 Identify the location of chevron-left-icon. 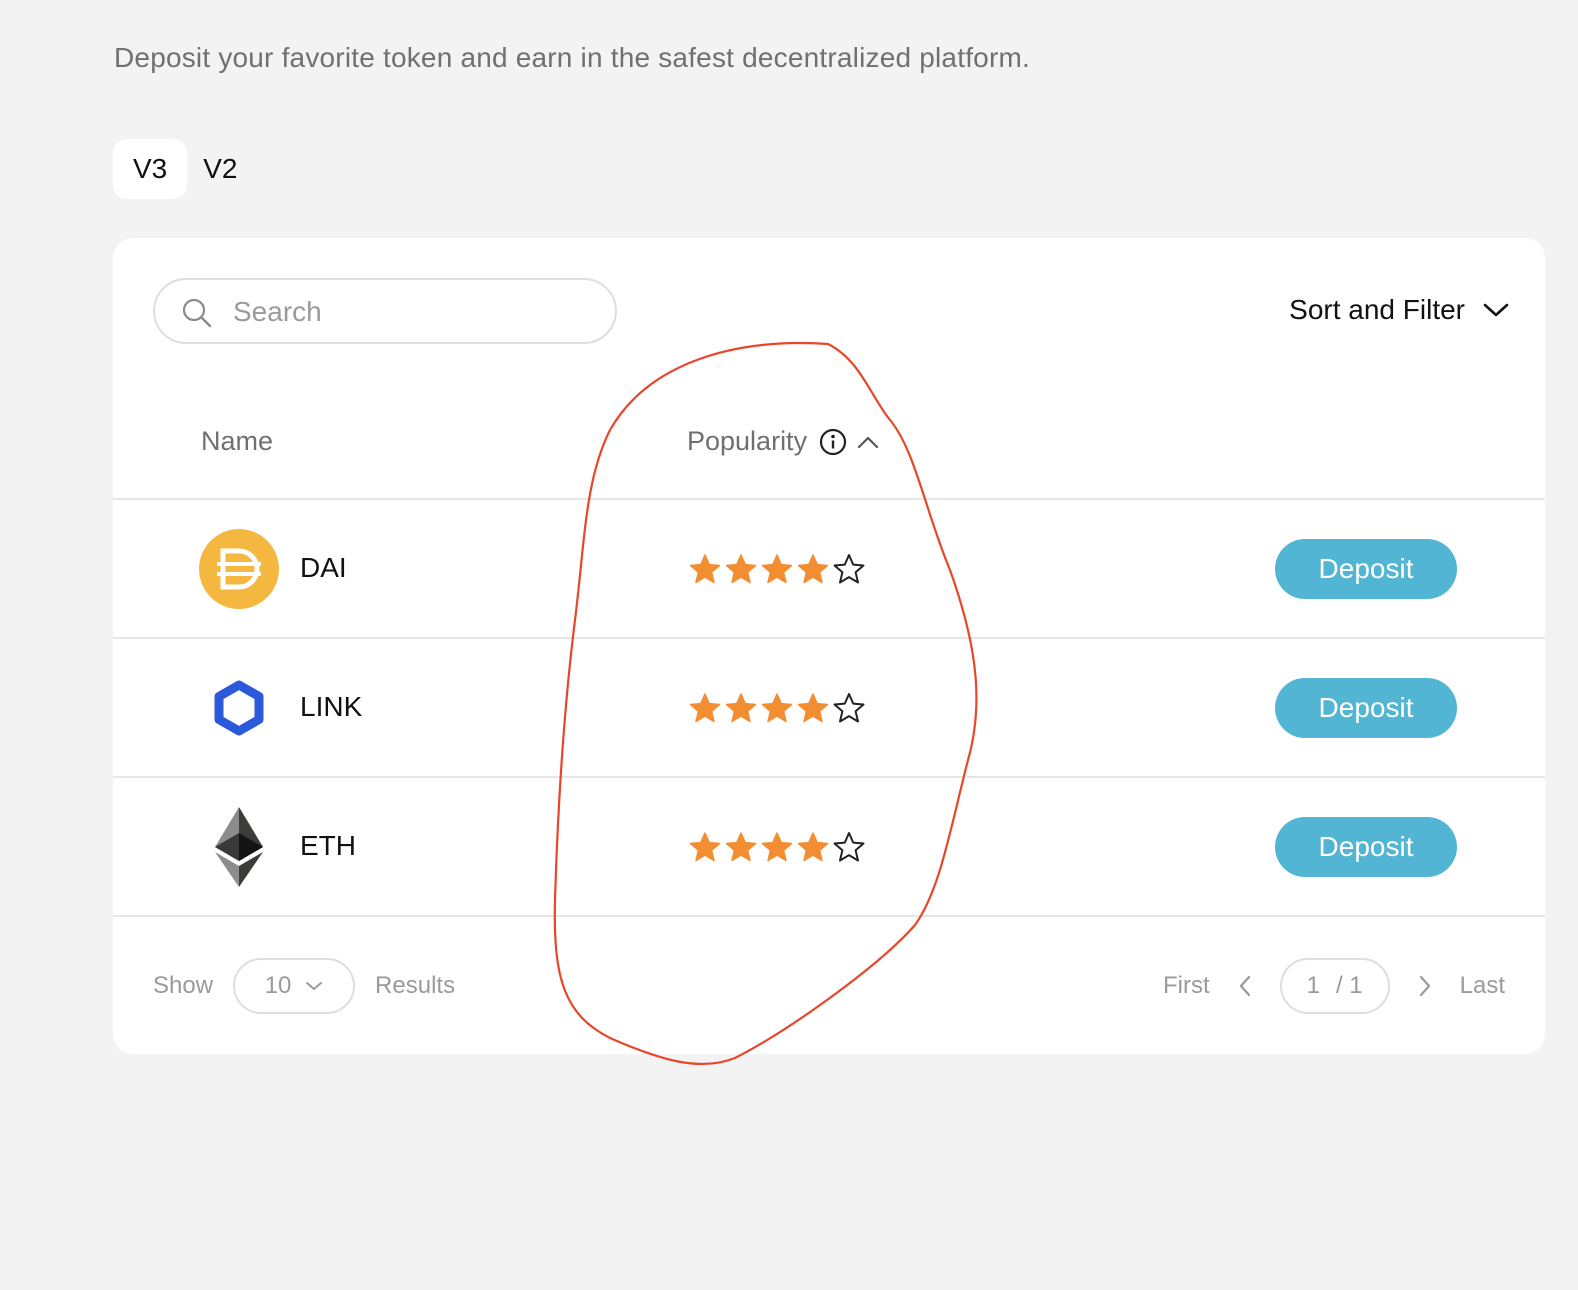
(1244, 986).